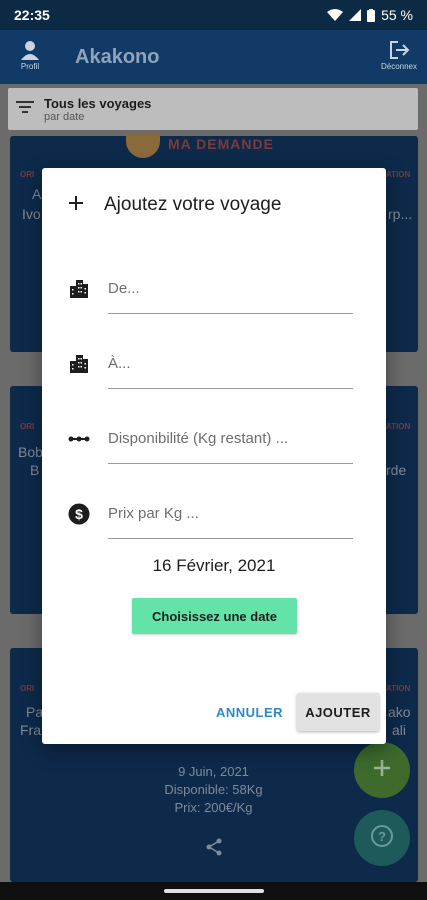  Describe the element at coordinates (213, 109) in the screenshot. I see `filter-bar: Tous les voyages par date` at that location.